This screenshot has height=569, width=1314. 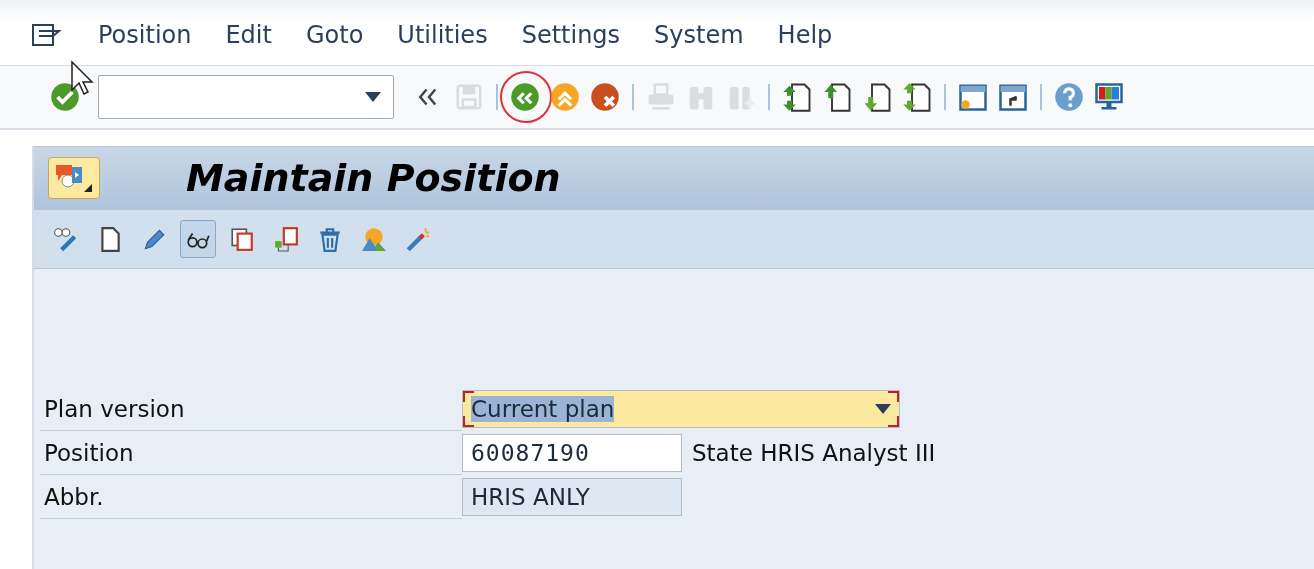 What do you see at coordinates (571, 34) in the screenshot?
I see `menu-item: Settings` at bounding box center [571, 34].